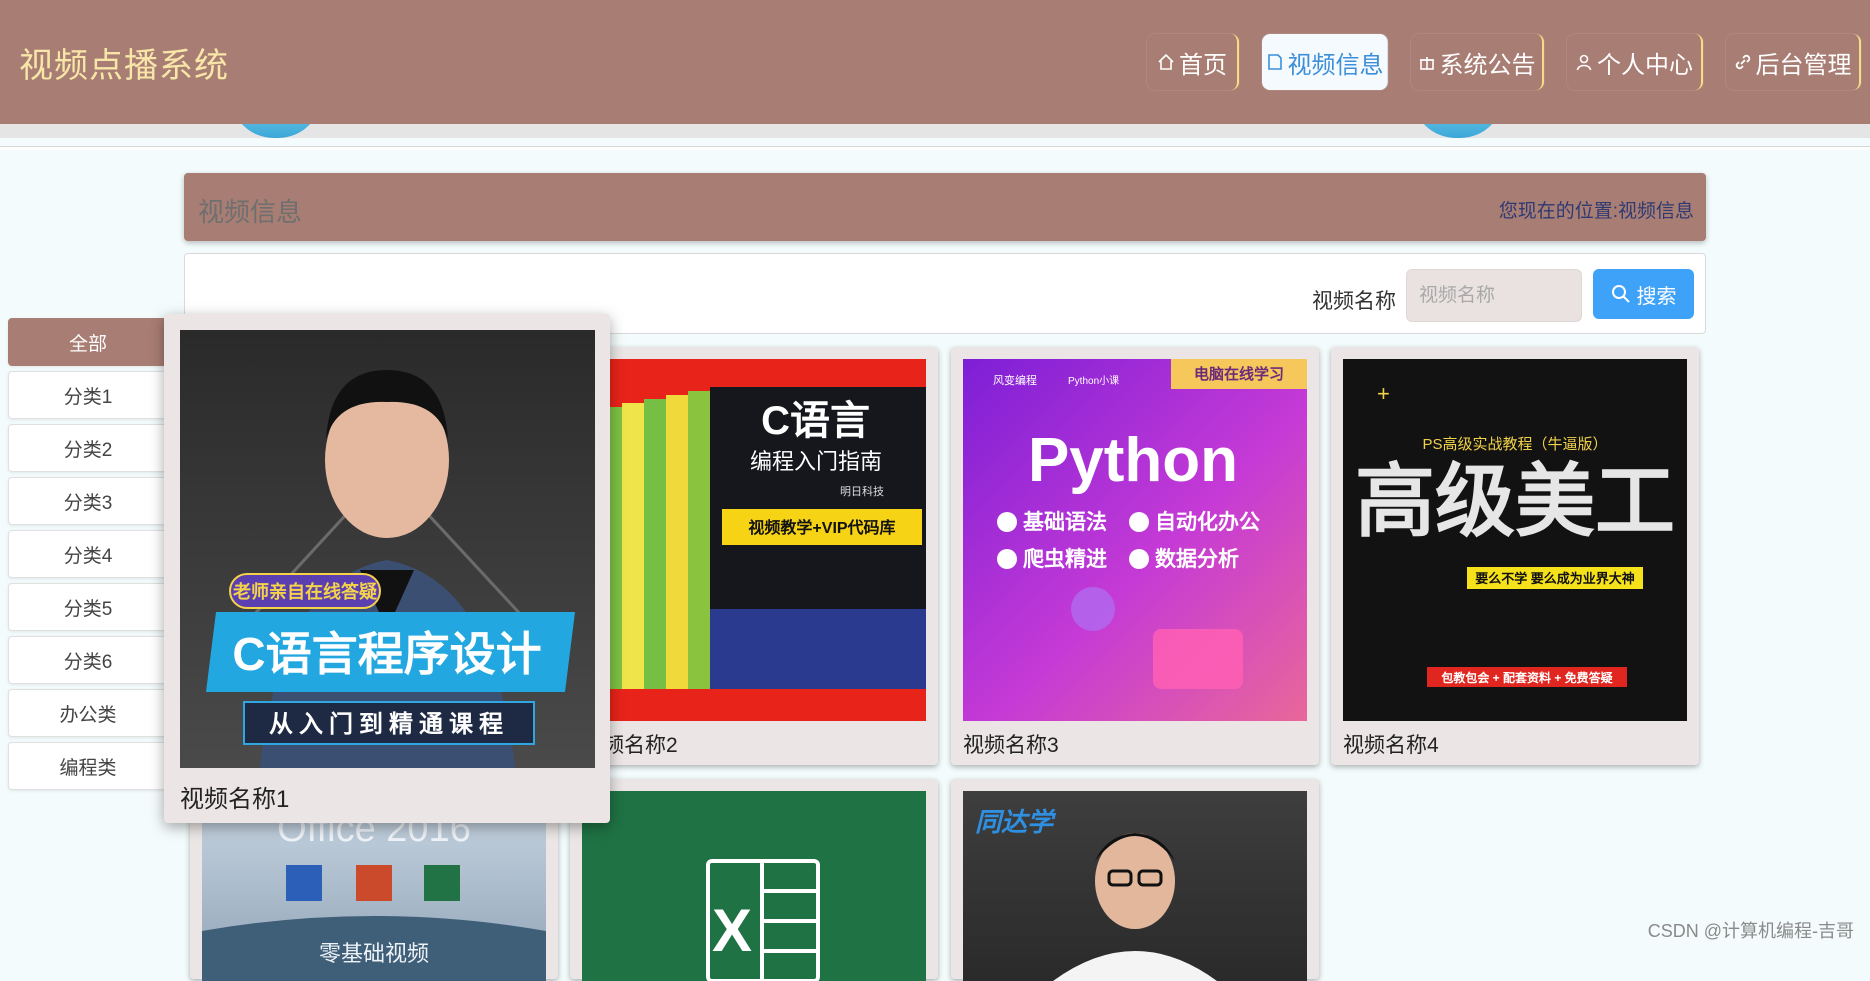 This screenshot has height=981, width=1870. Describe the element at coordinates (88, 607) in the screenshot. I see `category-item: 分类5` at that location.